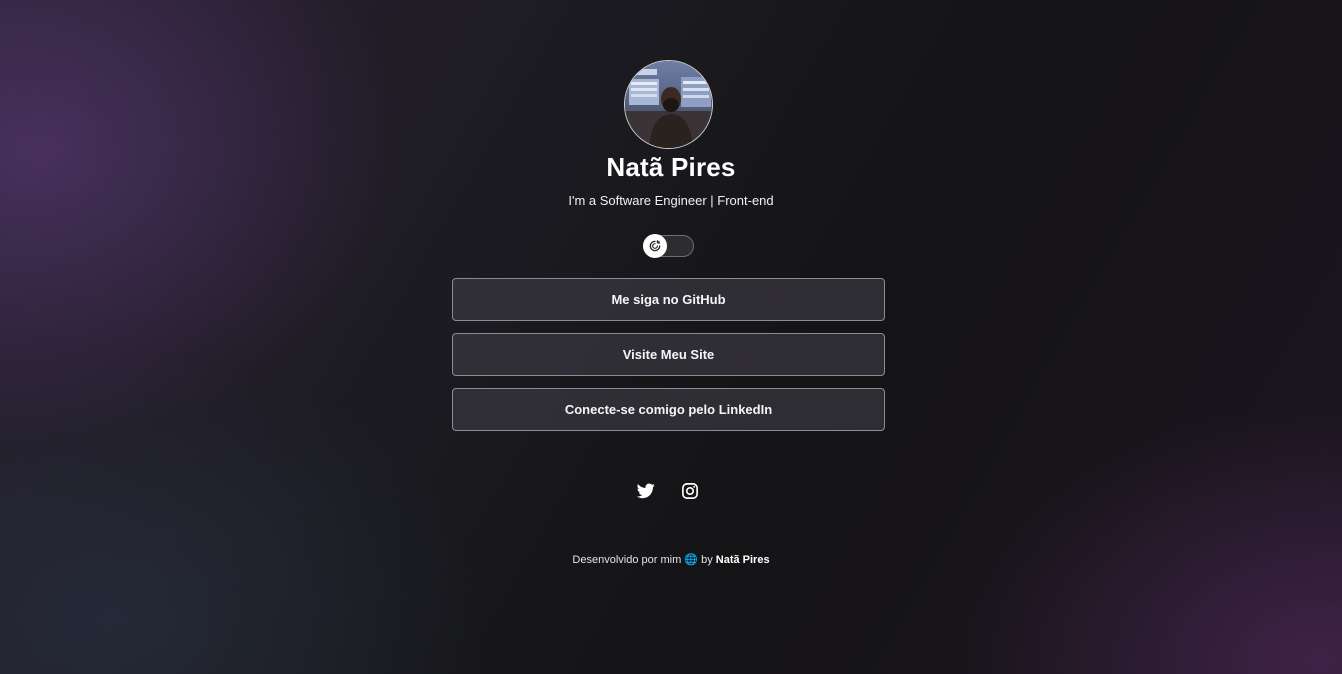 This screenshot has width=1342, height=674. What do you see at coordinates (646, 491) in the screenshot?
I see `twitter-icon` at bounding box center [646, 491].